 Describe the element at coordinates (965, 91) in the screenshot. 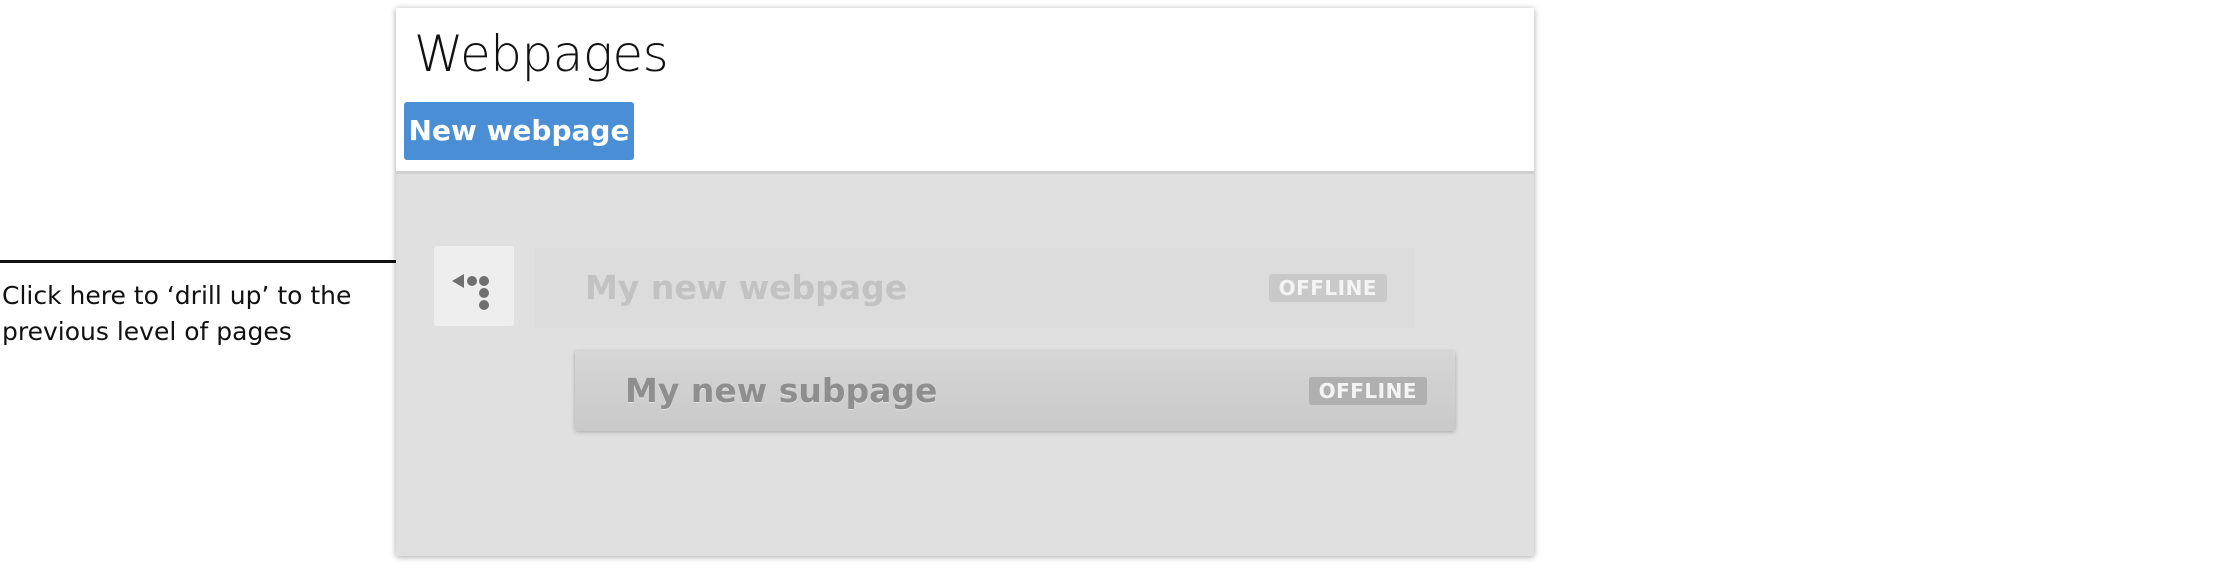

I see `panel-header: Webpages New webpage` at that location.